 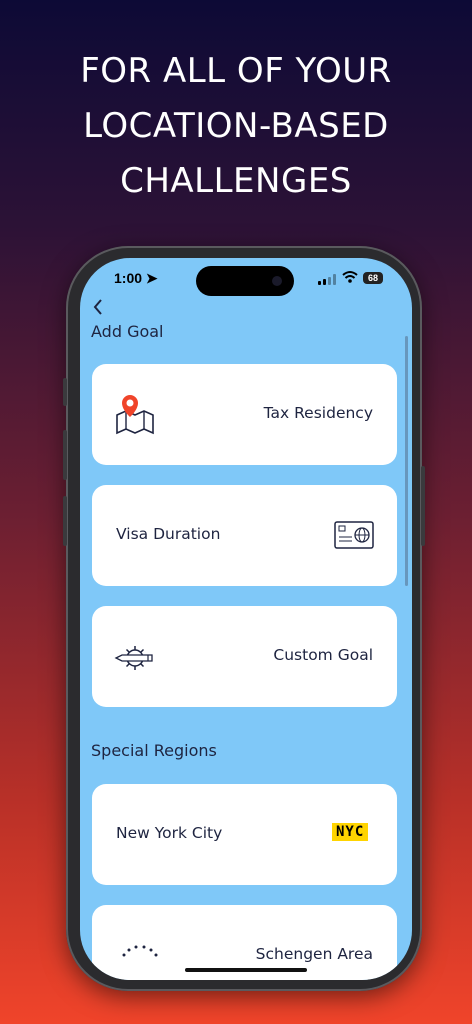 I want to click on battery-icon: 68, so click(x=373, y=278).